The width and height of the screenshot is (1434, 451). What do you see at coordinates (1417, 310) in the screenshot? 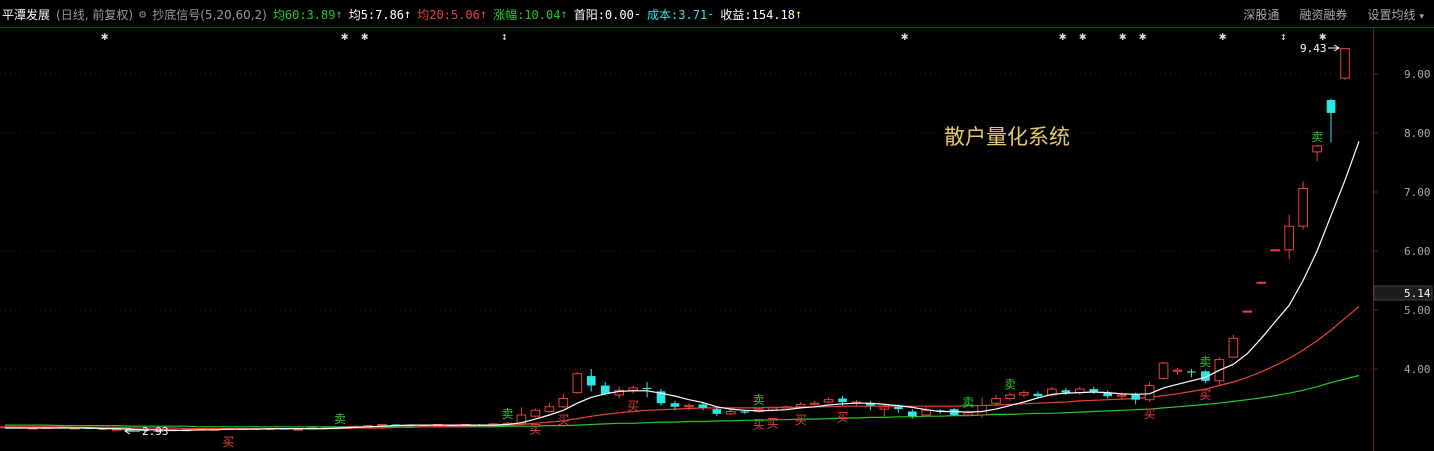
I see `y-tick-label: 5.00` at bounding box center [1417, 310].